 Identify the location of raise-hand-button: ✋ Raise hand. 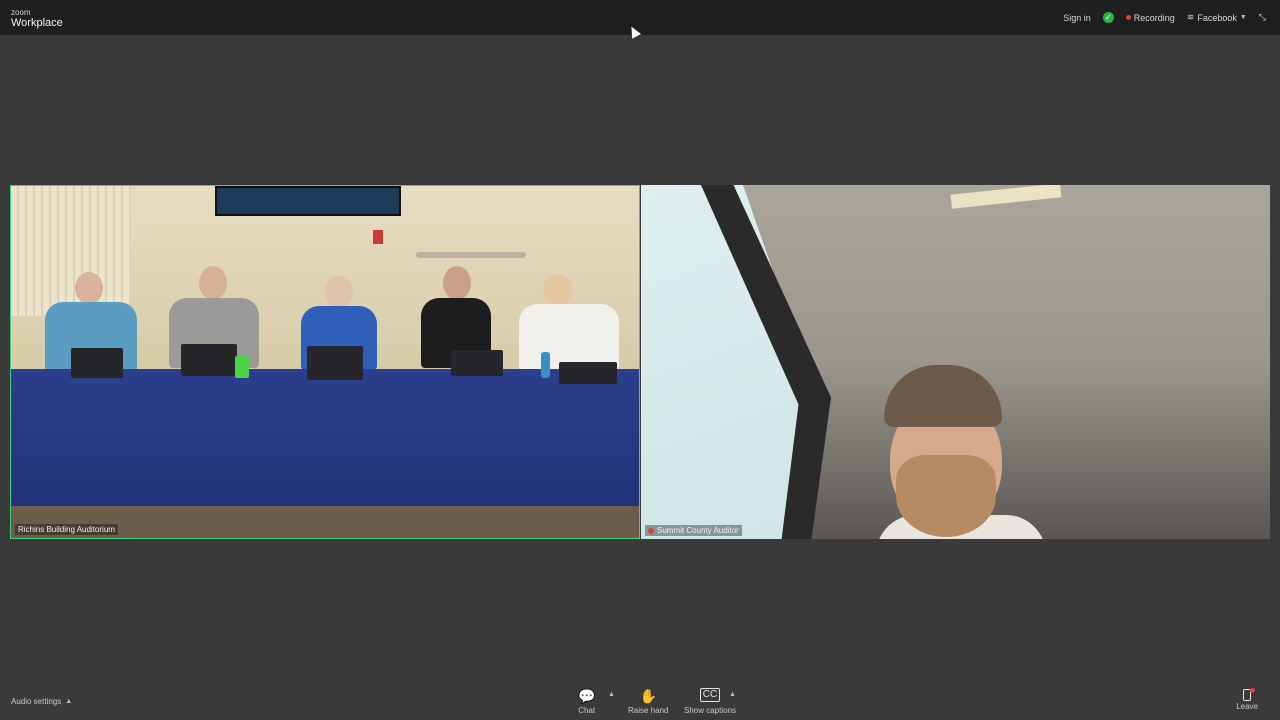
(648, 701).